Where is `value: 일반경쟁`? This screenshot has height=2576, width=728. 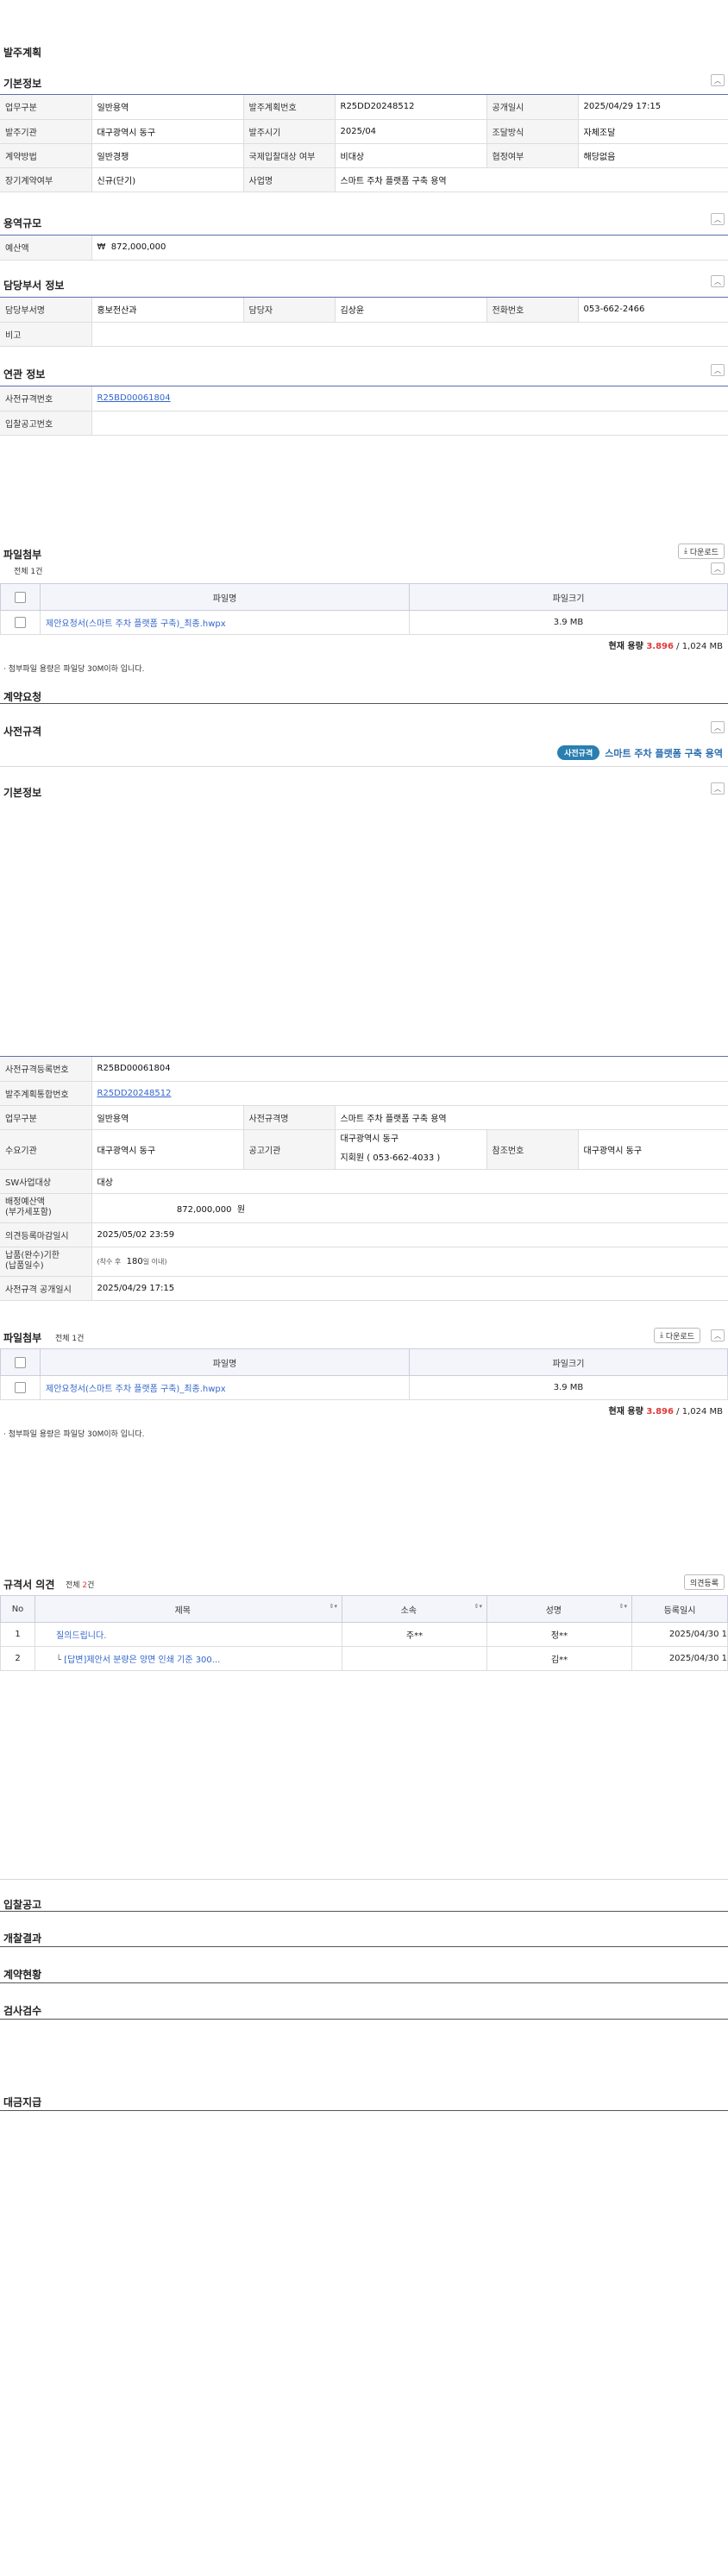 value: 일반경쟁 is located at coordinates (168, 155).